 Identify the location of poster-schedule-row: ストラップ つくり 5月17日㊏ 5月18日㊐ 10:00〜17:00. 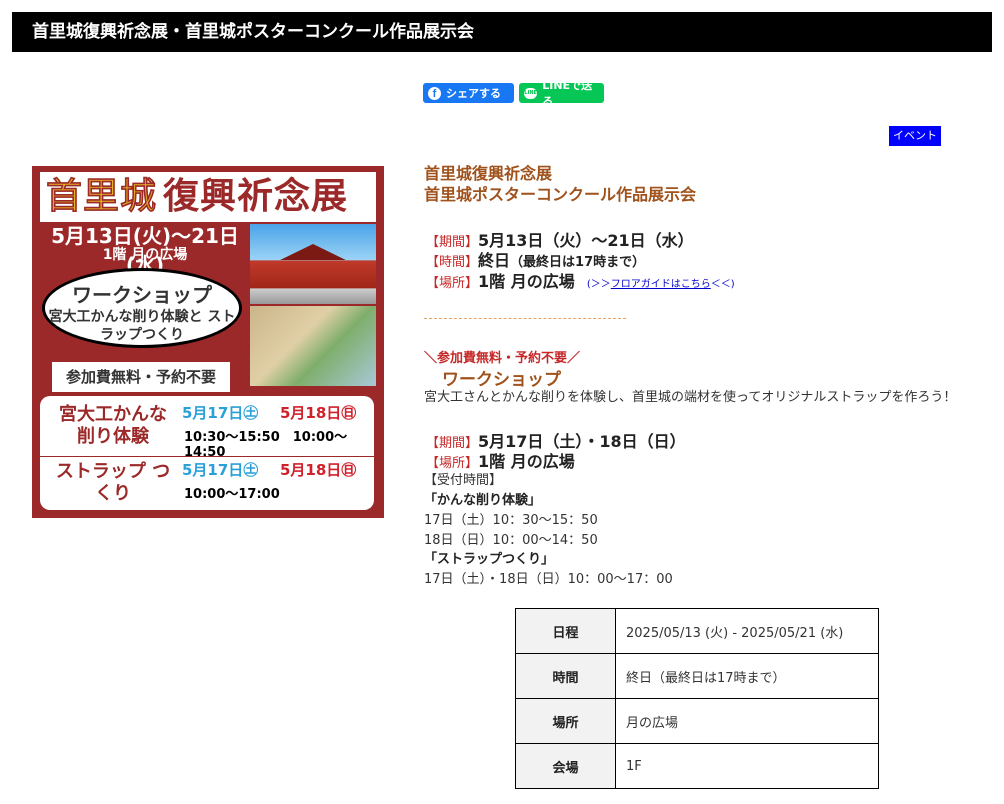
(207, 482).